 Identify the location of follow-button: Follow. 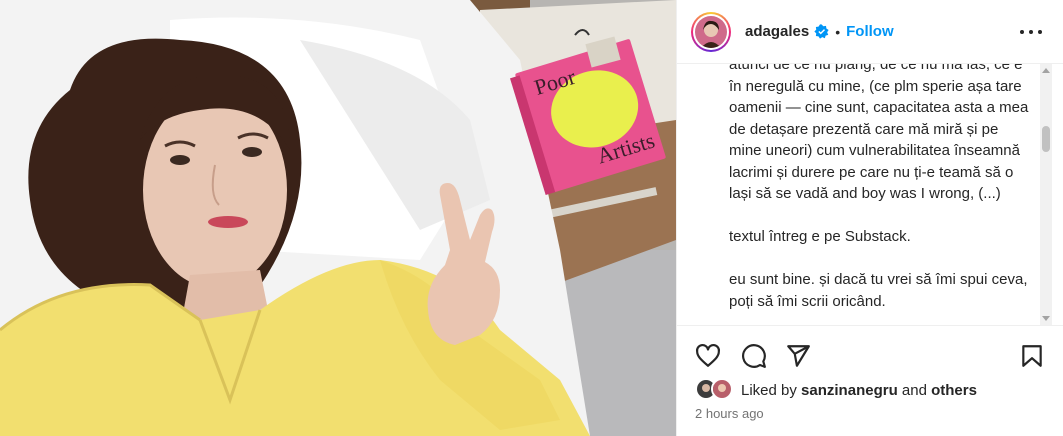
(870, 31).